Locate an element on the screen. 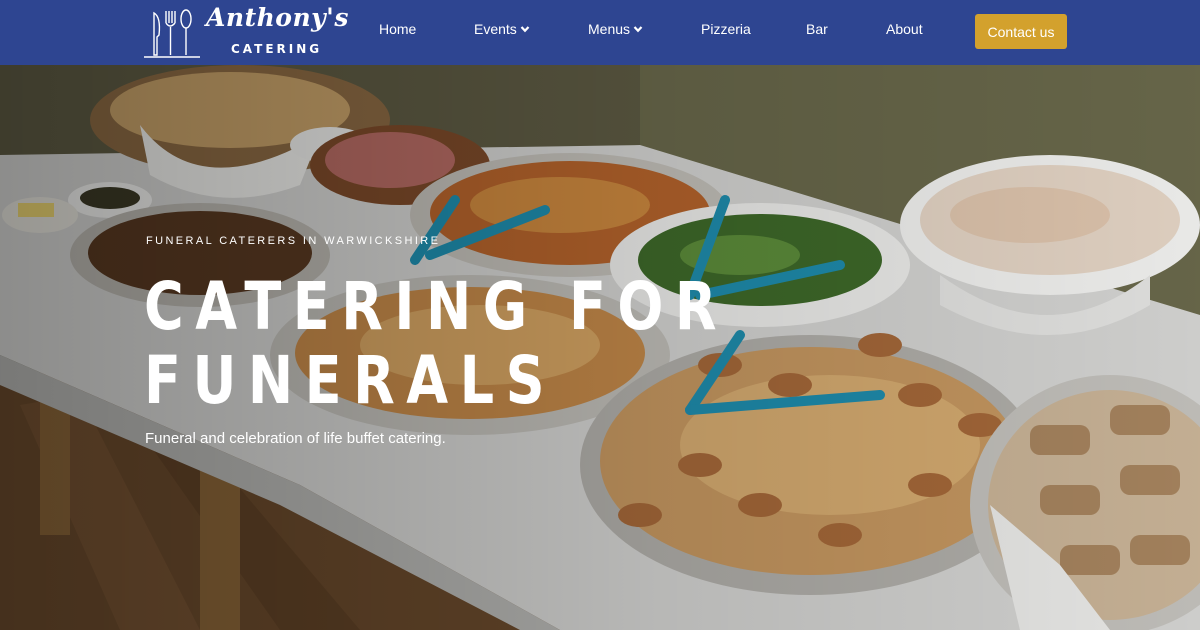 The width and height of the screenshot is (1200, 630). nav-events-label: Events is located at coordinates (495, 29).